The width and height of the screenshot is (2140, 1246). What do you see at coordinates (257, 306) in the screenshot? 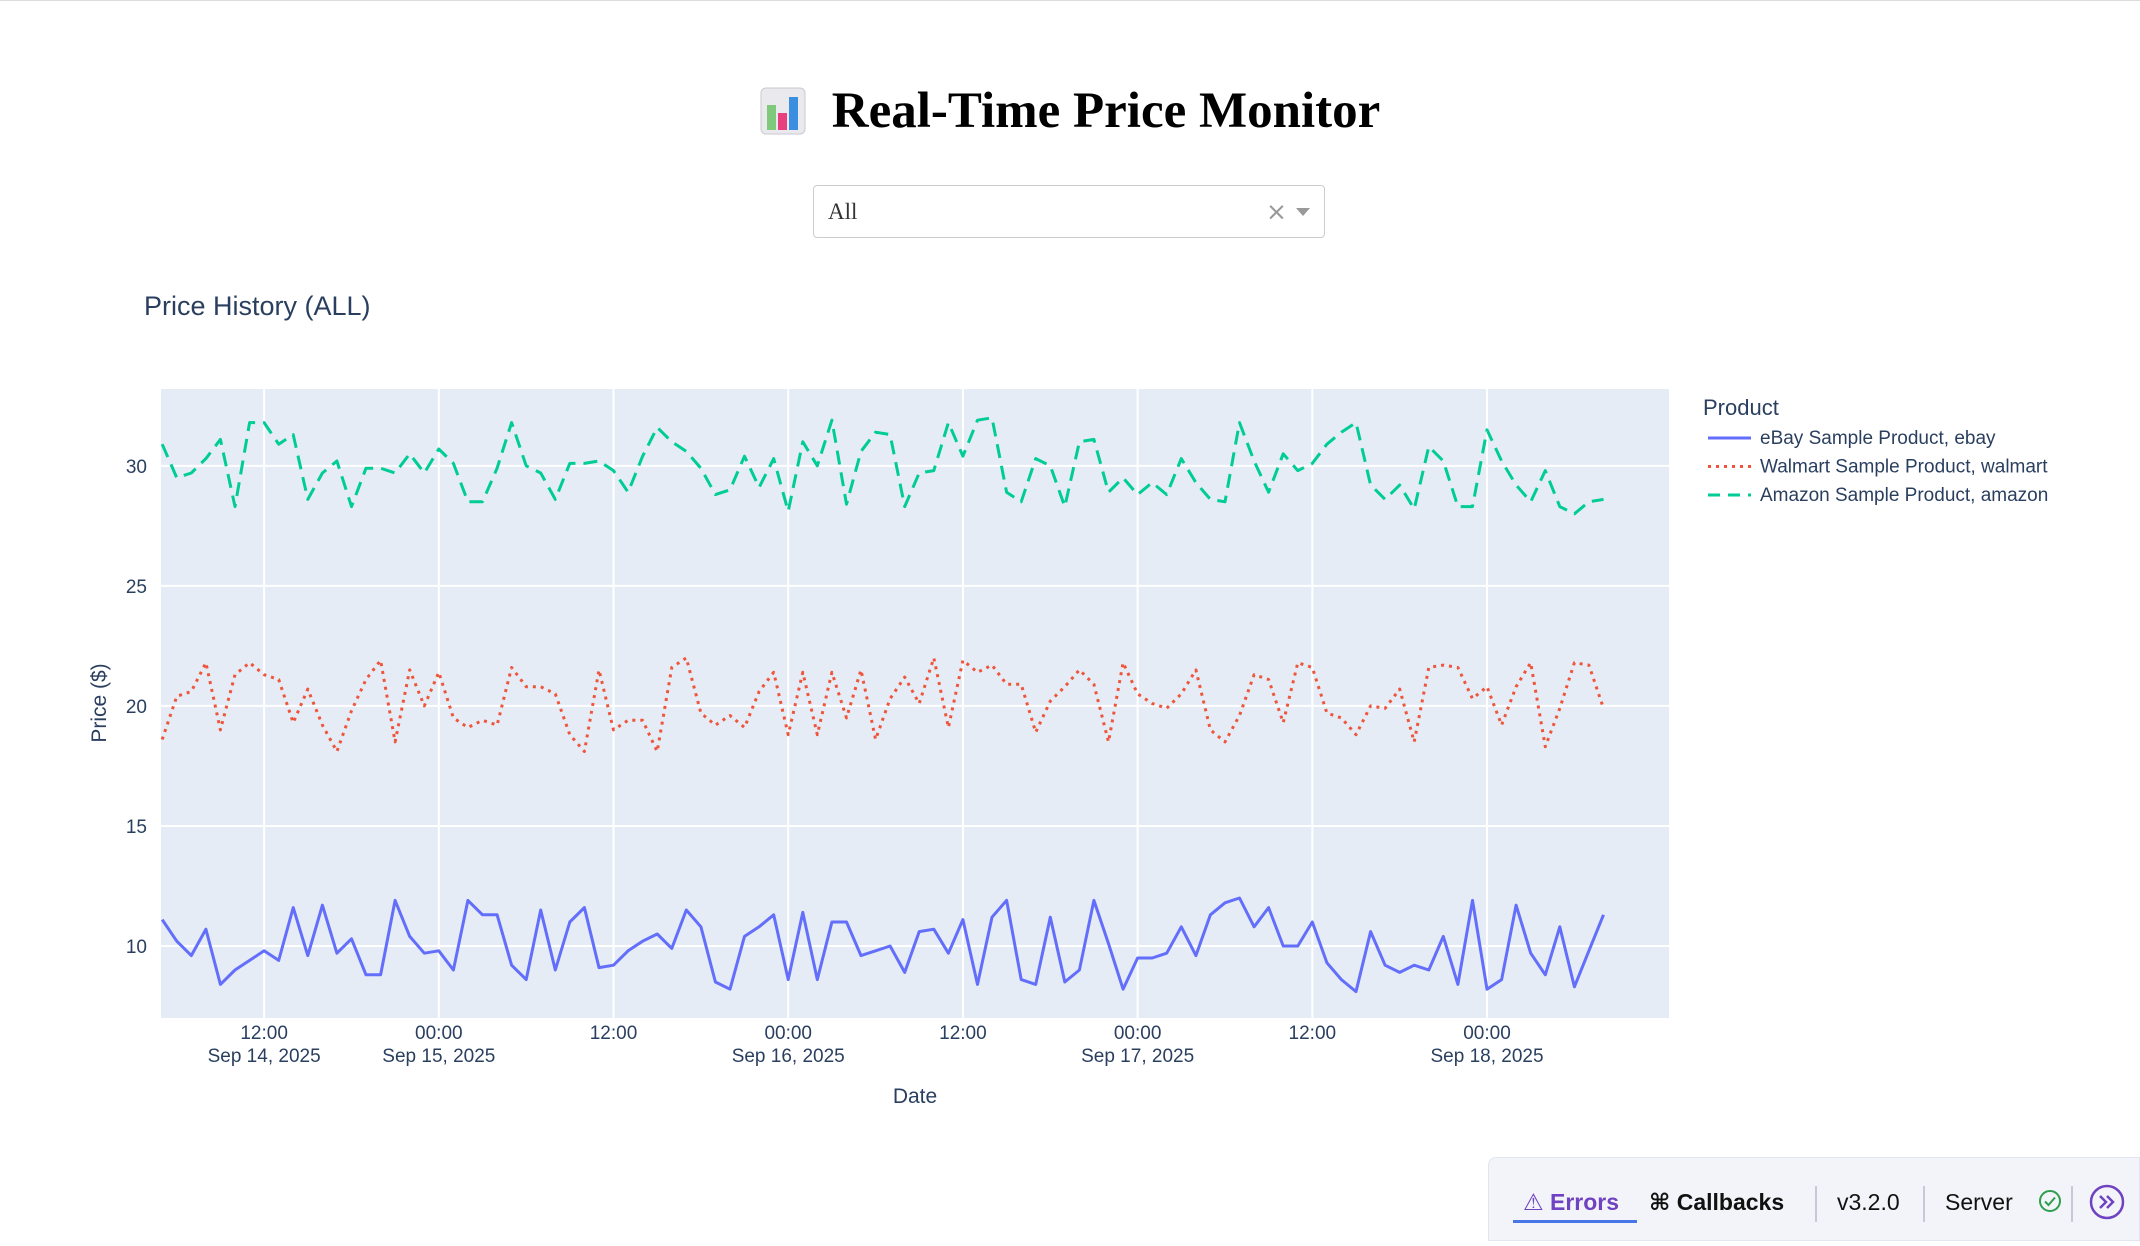
I see `chart-title: Price History (ALL)` at bounding box center [257, 306].